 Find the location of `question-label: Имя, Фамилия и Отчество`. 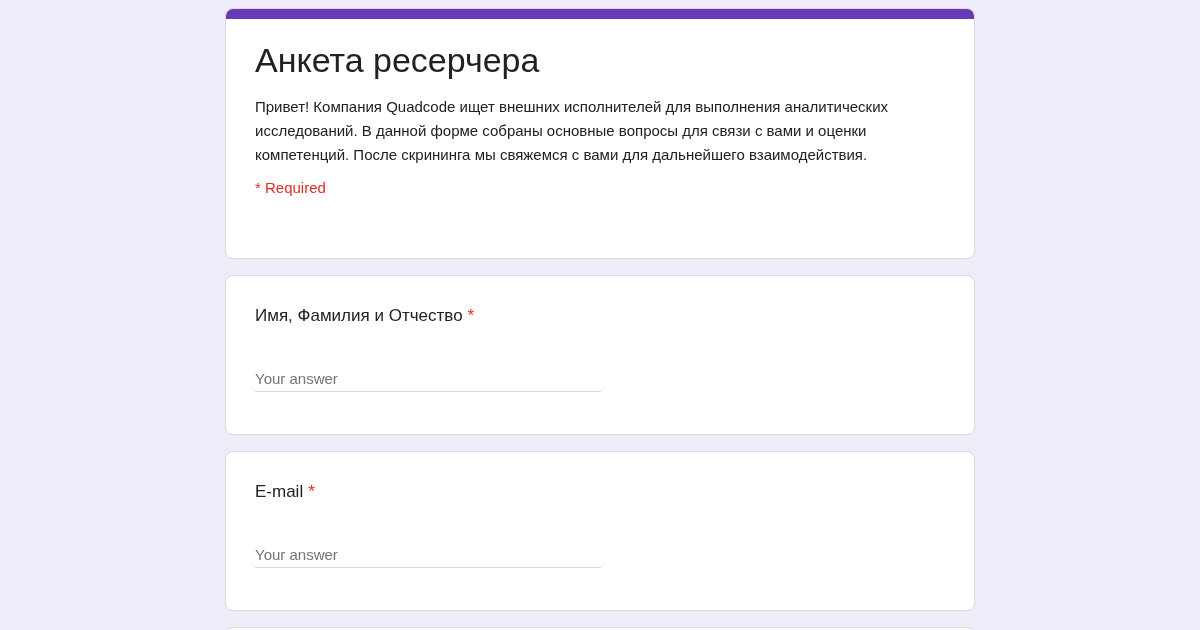

question-label: Имя, Фамилия и Отчество is located at coordinates (359, 315).